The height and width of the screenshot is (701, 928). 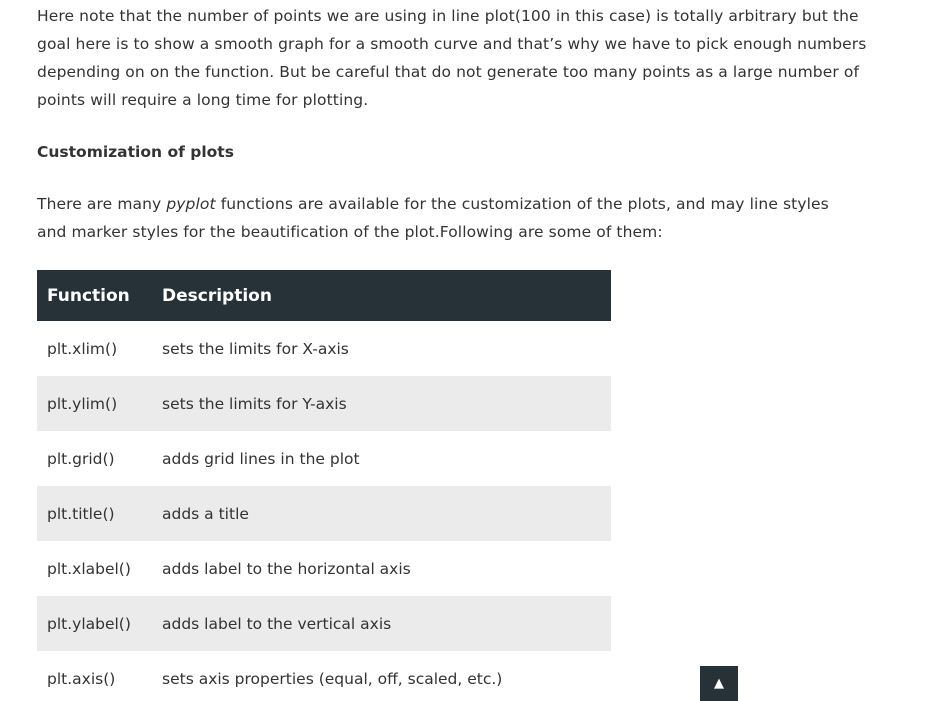 What do you see at coordinates (92, 623) in the screenshot?
I see `function-cell: plt.ylabel()` at bounding box center [92, 623].